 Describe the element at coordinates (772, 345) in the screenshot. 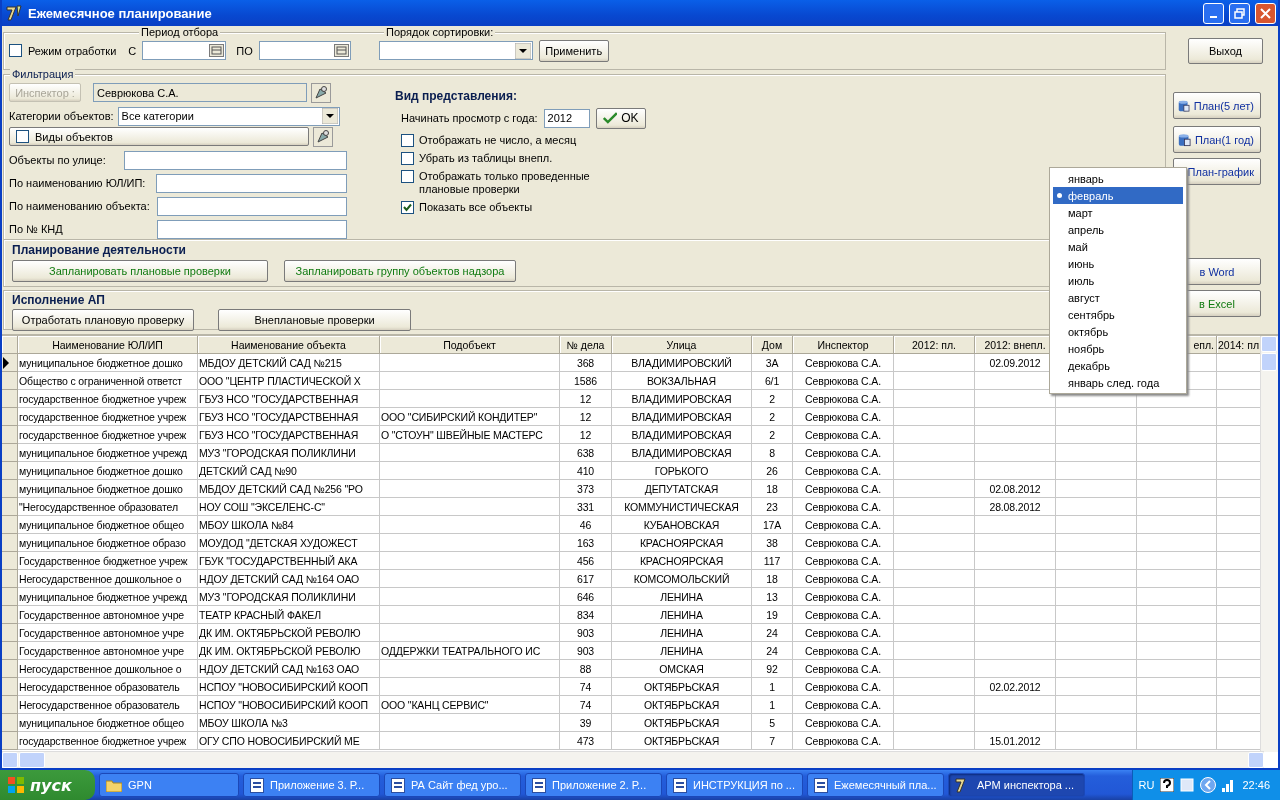

I see `column-header: Дом` at that location.